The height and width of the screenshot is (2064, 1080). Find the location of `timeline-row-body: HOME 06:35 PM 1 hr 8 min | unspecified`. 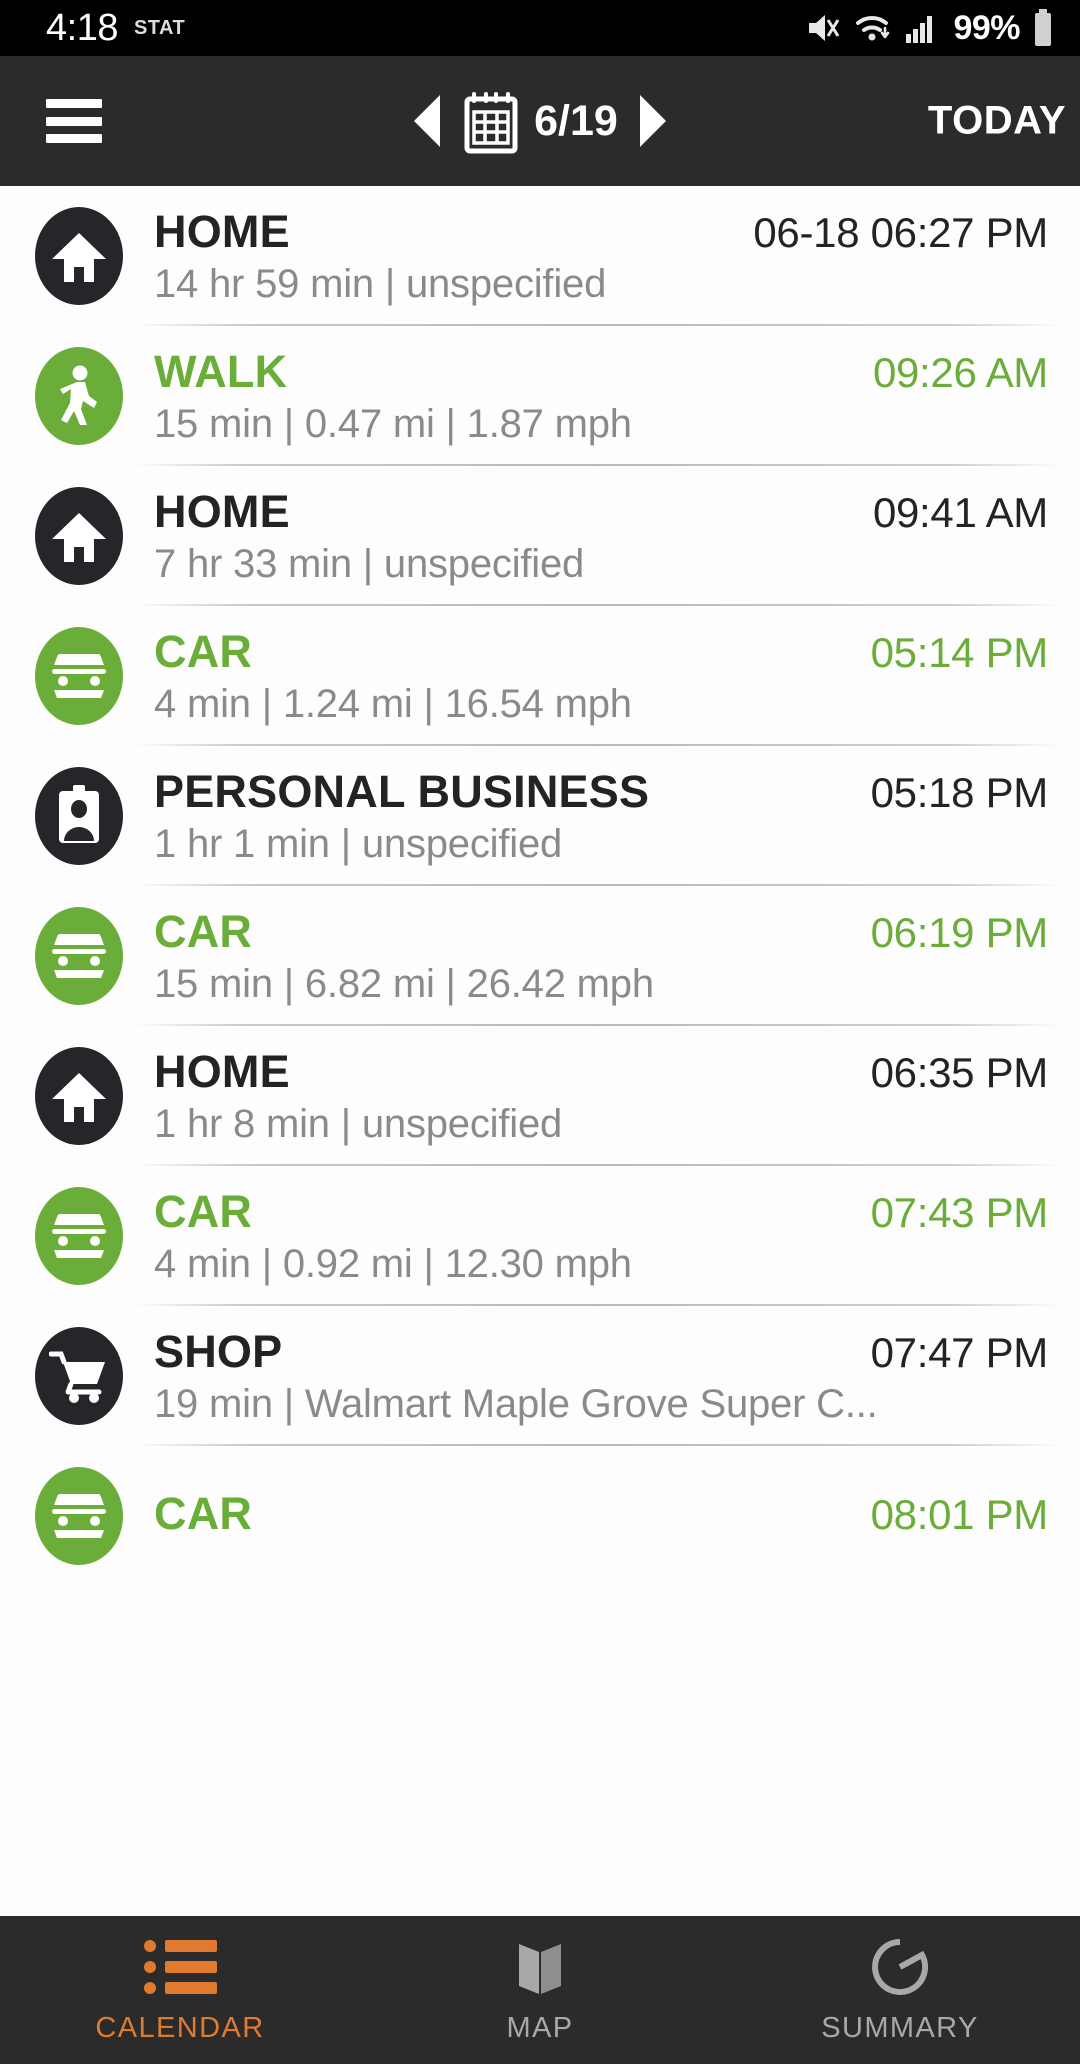

timeline-row-body: HOME 06:35 PM 1 hr 8 min | unspecified is located at coordinates (588, 1096).